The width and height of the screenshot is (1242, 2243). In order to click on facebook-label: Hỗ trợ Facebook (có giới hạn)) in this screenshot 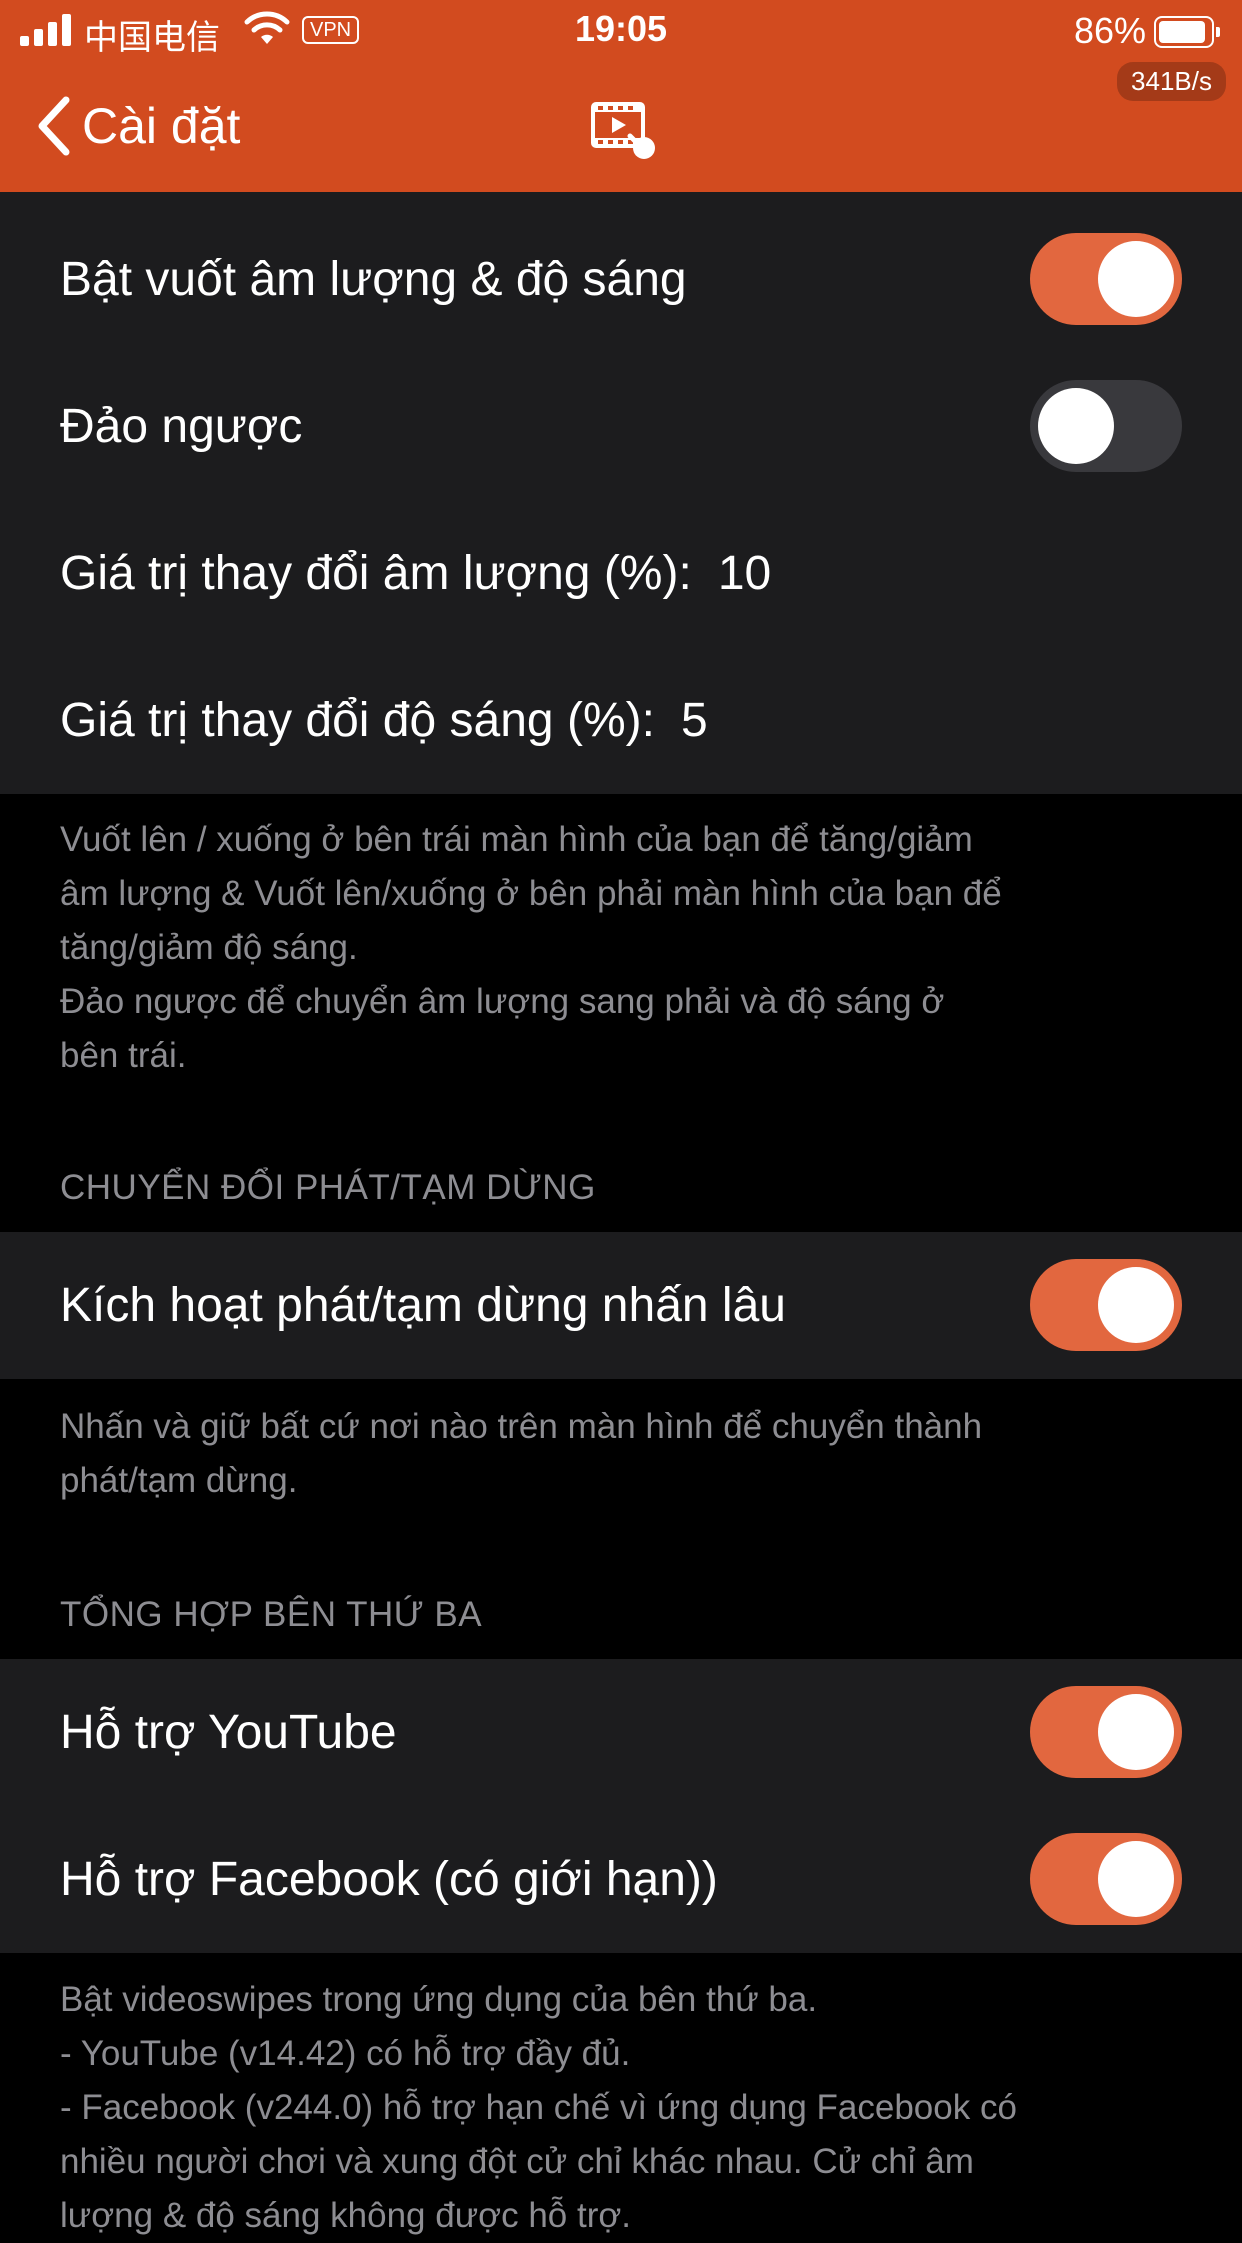, I will do `click(389, 1879)`.